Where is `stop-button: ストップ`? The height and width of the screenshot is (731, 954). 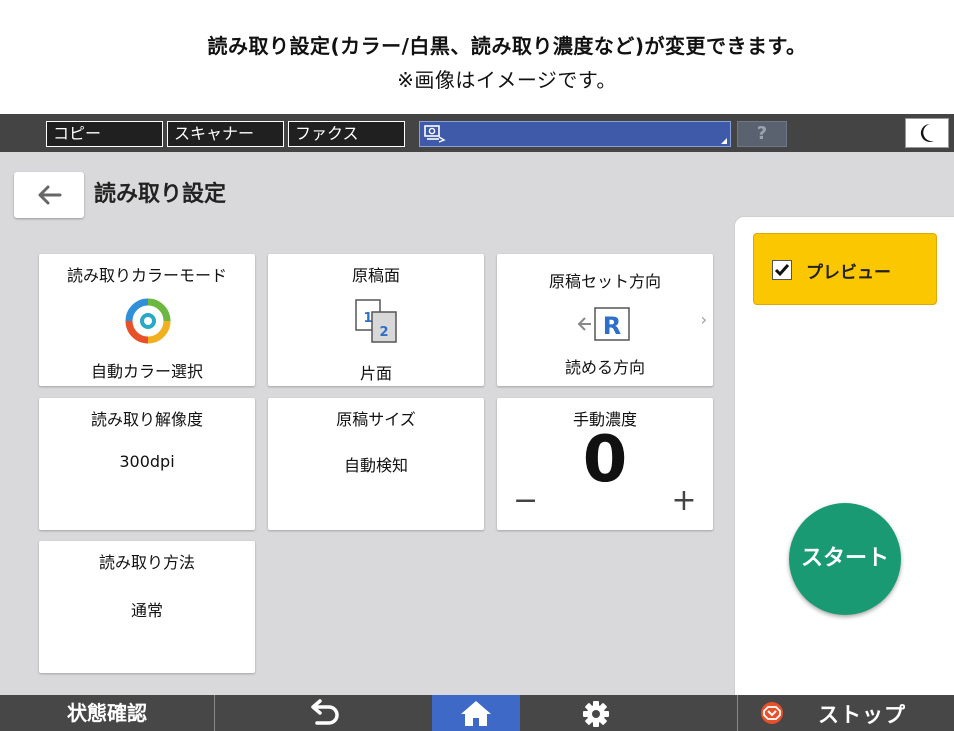
stop-button: ストップ is located at coordinates (846, 713).